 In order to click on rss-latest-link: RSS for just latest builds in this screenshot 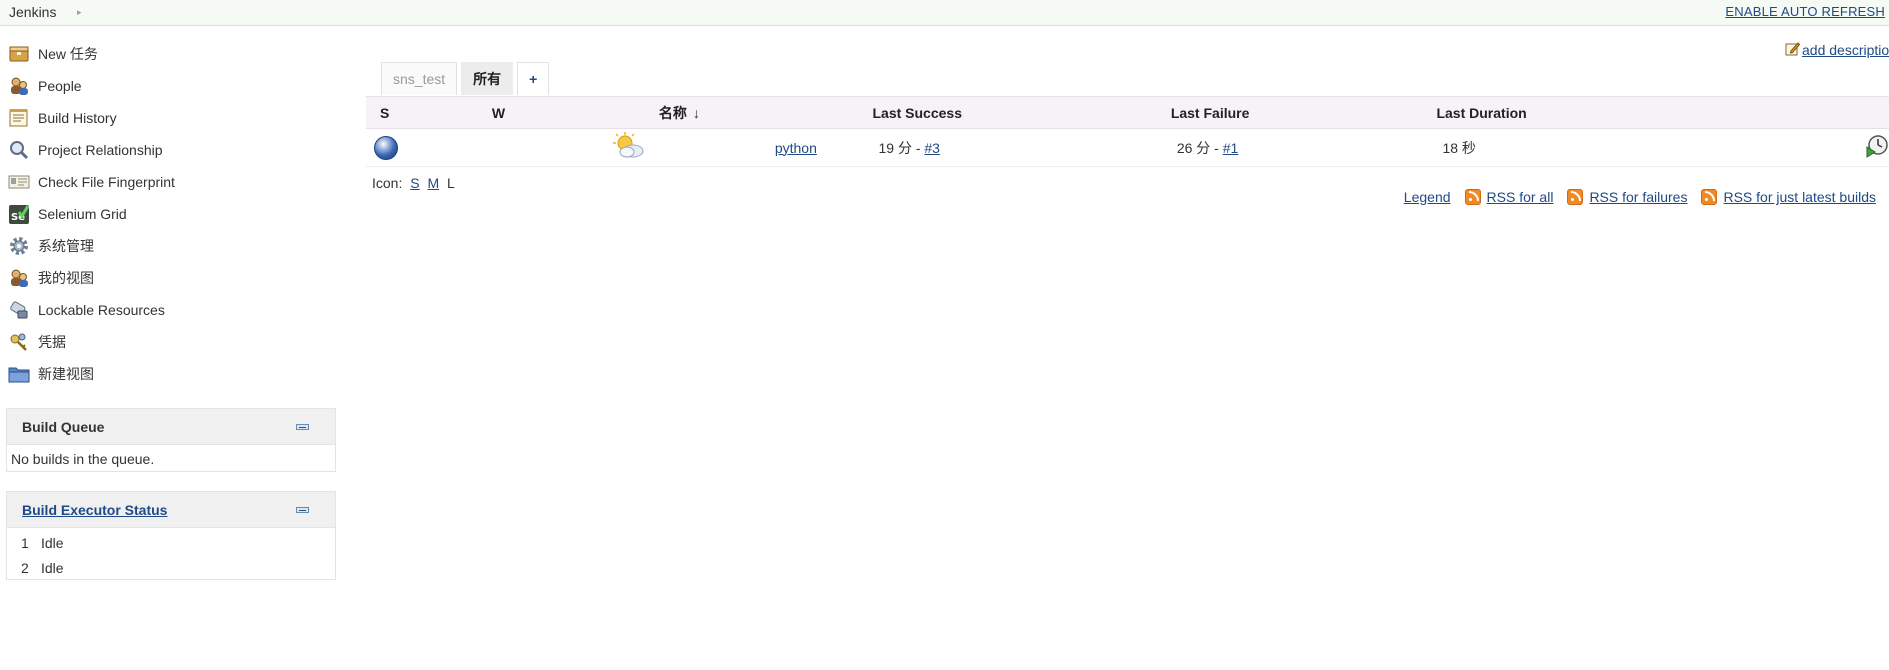, I will do `click(1799, 197)`.